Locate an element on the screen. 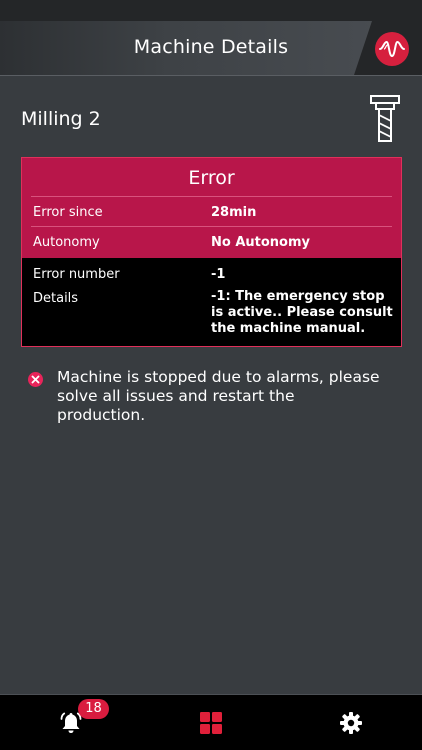 The height and width of the screenshot is (750, 422). nav-overview-button is located at coordinates (211, 722).